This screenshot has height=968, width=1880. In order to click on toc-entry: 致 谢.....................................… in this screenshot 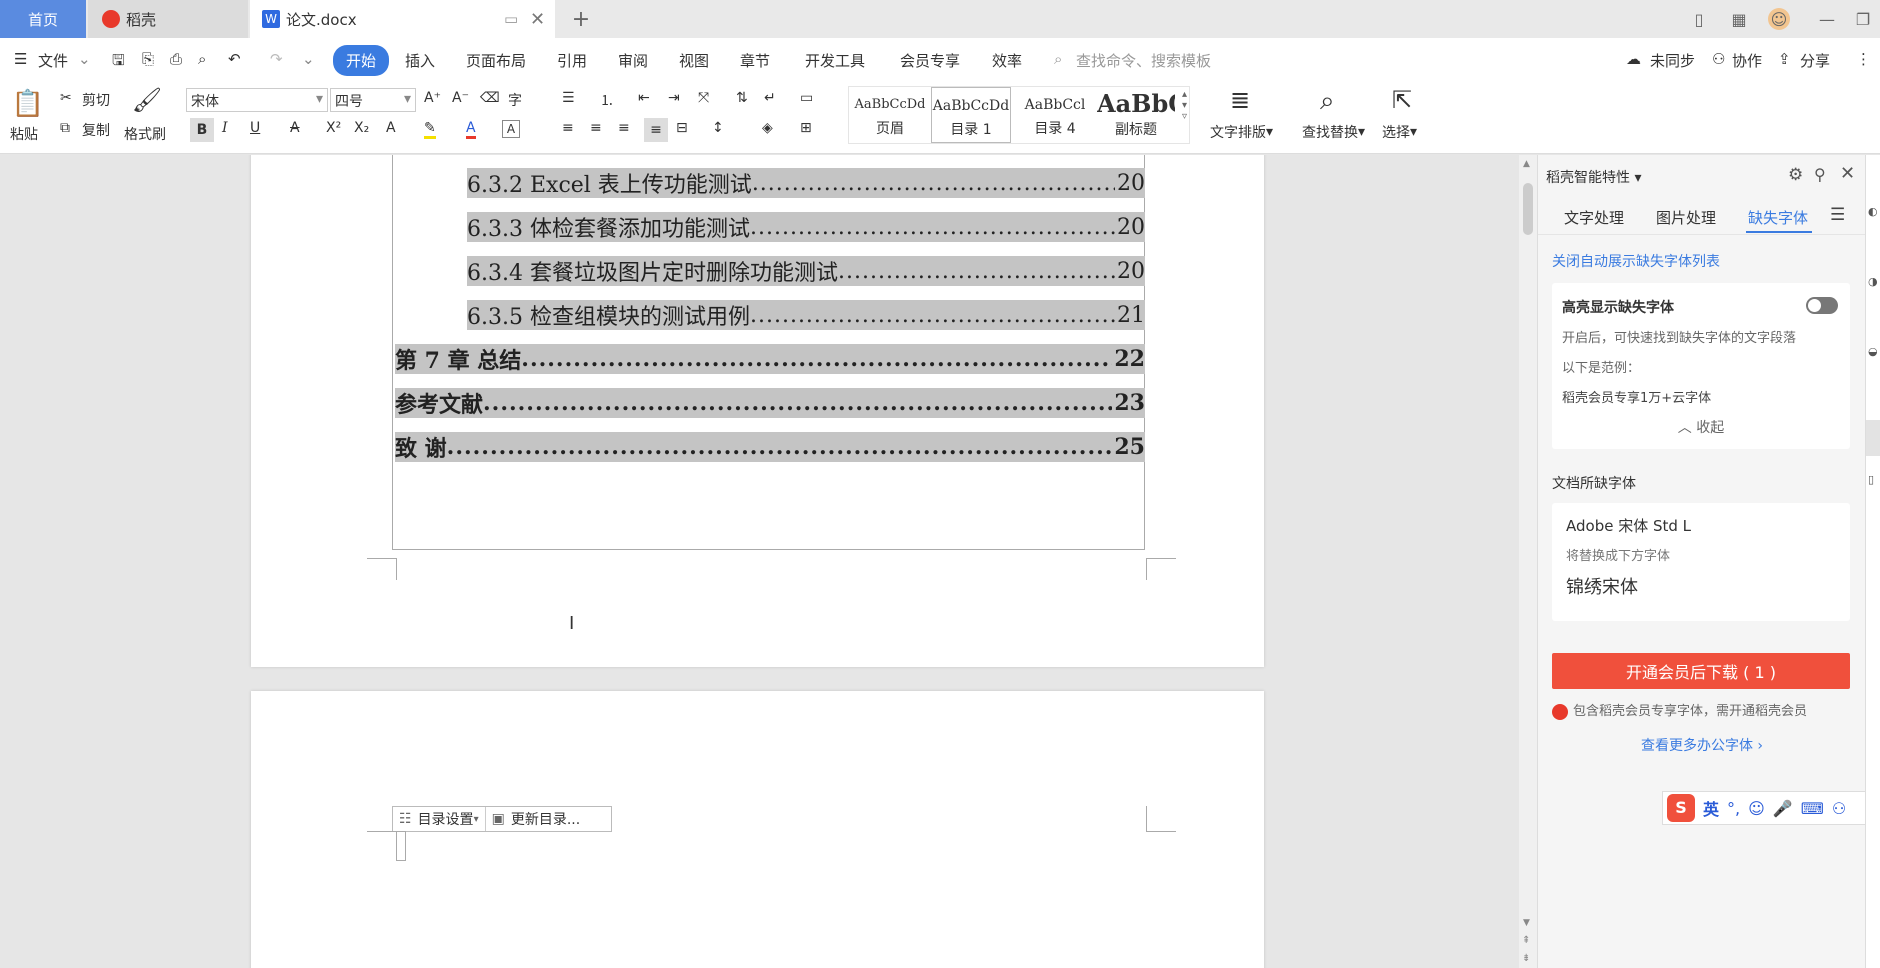, I will do `click(770, 447)`.